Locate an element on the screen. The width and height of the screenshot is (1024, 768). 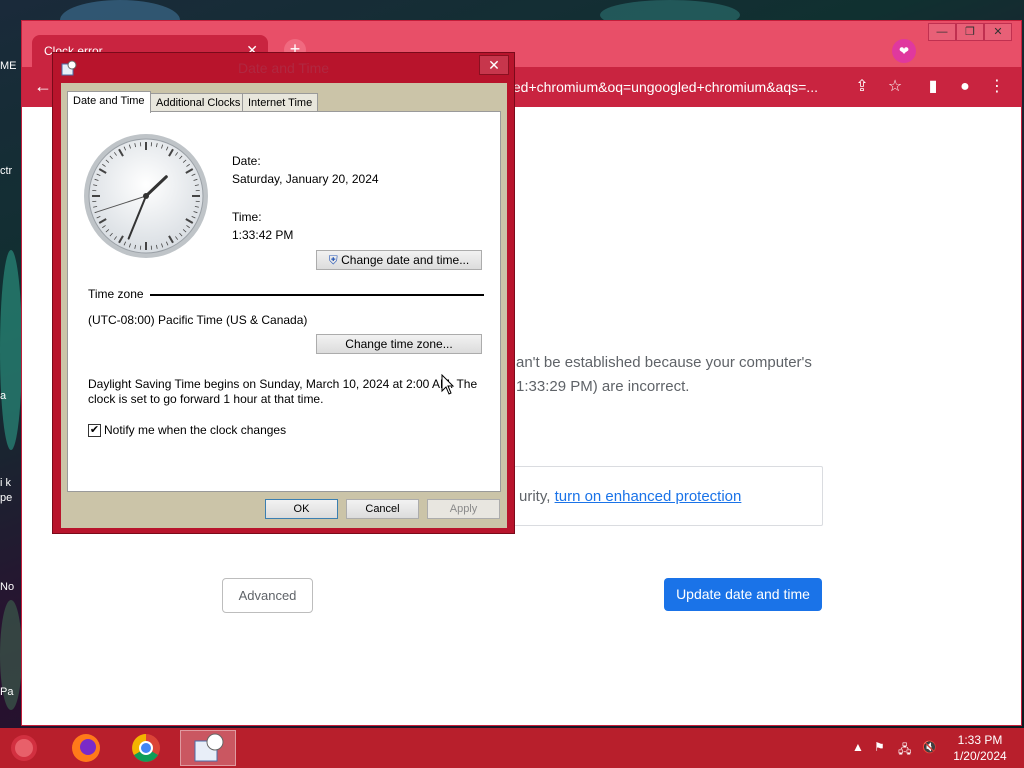
taskbar-clock: 1:33 PM 1/20/2024 is located at coordinates (980, 748).